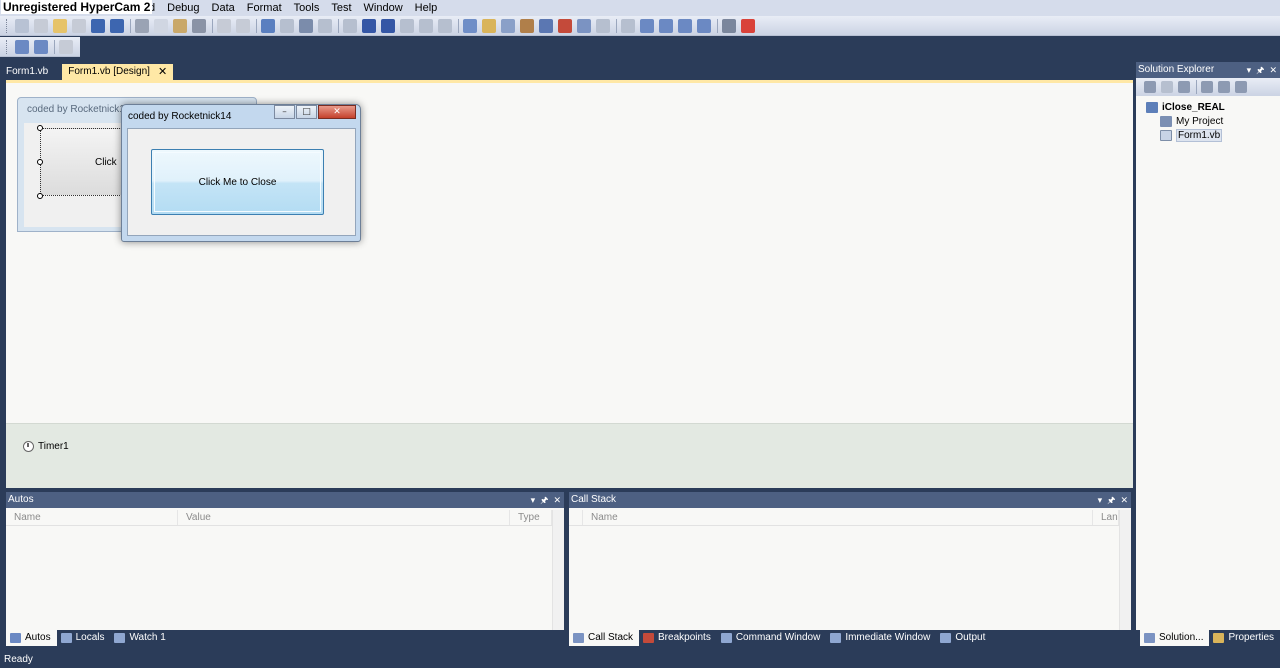 The height and width of the screenshot is (668, 1280). I want to click on start-debugging-icon, so click(350, 25).